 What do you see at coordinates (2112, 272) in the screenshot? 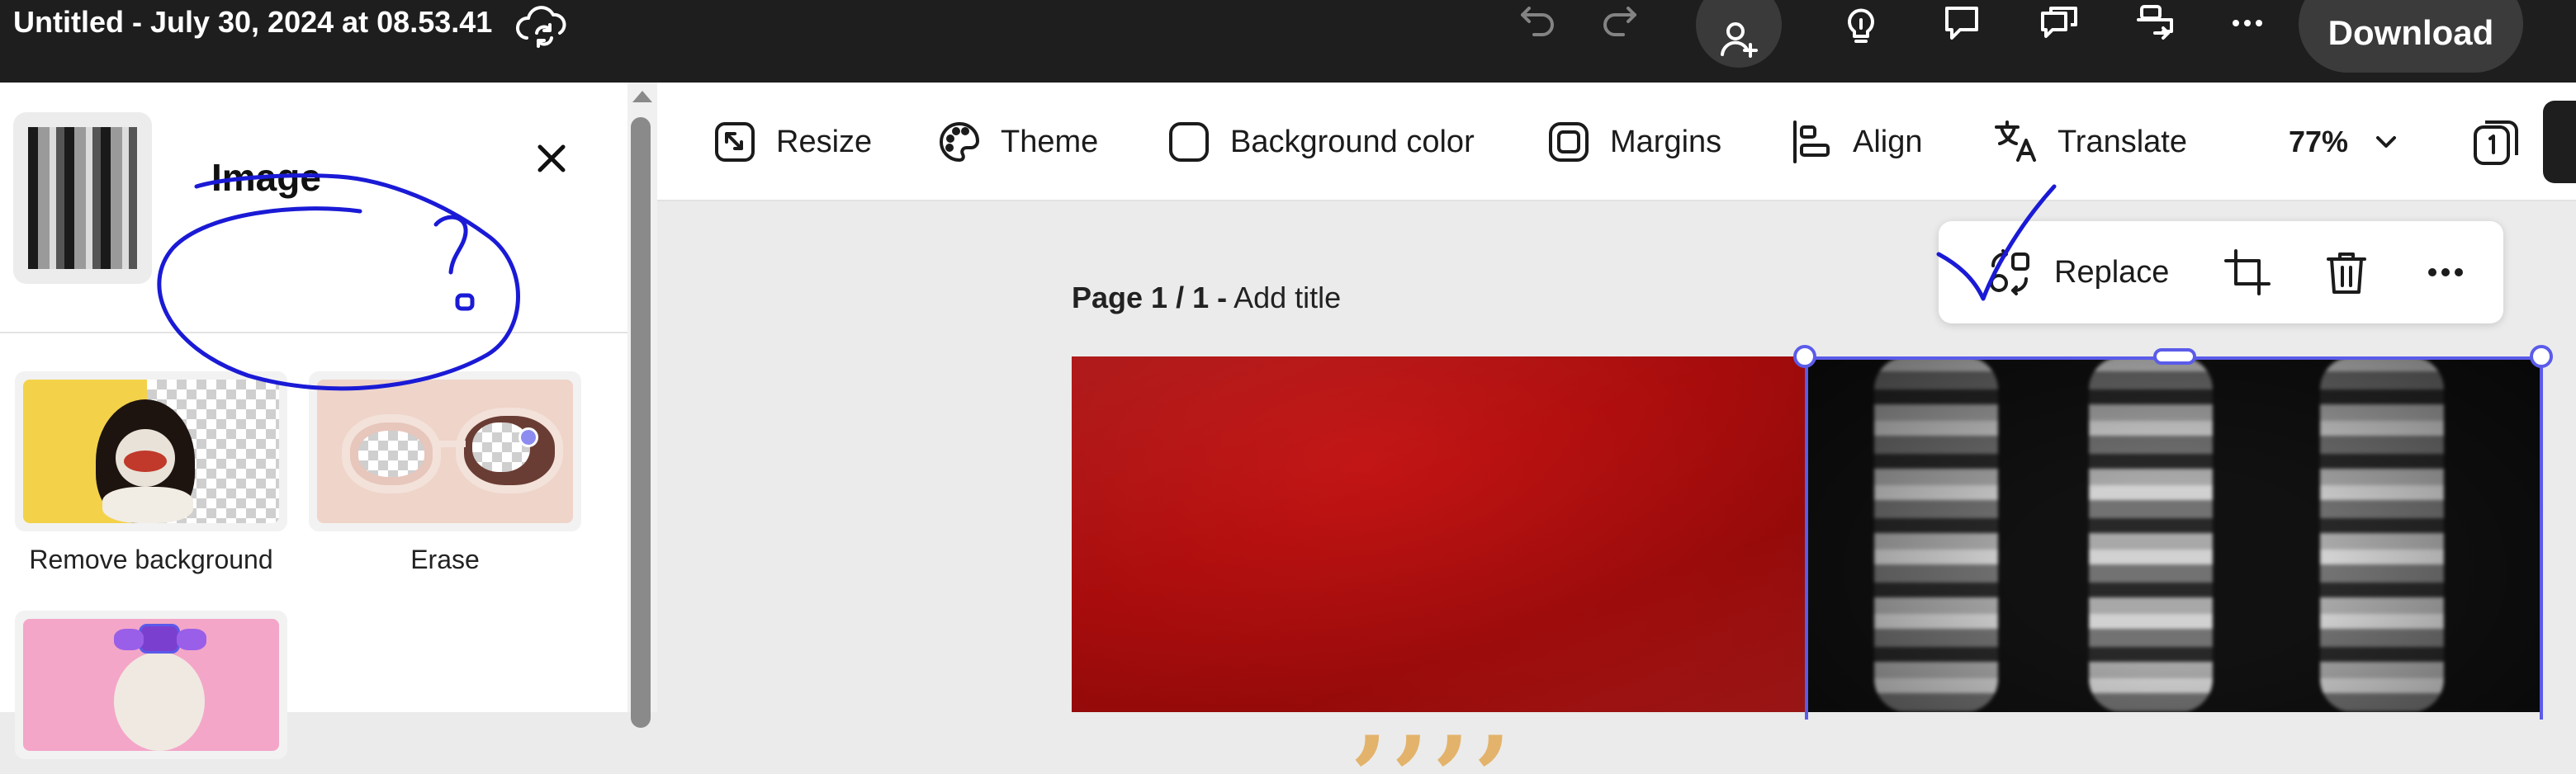
I see `replace-label: Replace` at bounding box center [2112, 272].